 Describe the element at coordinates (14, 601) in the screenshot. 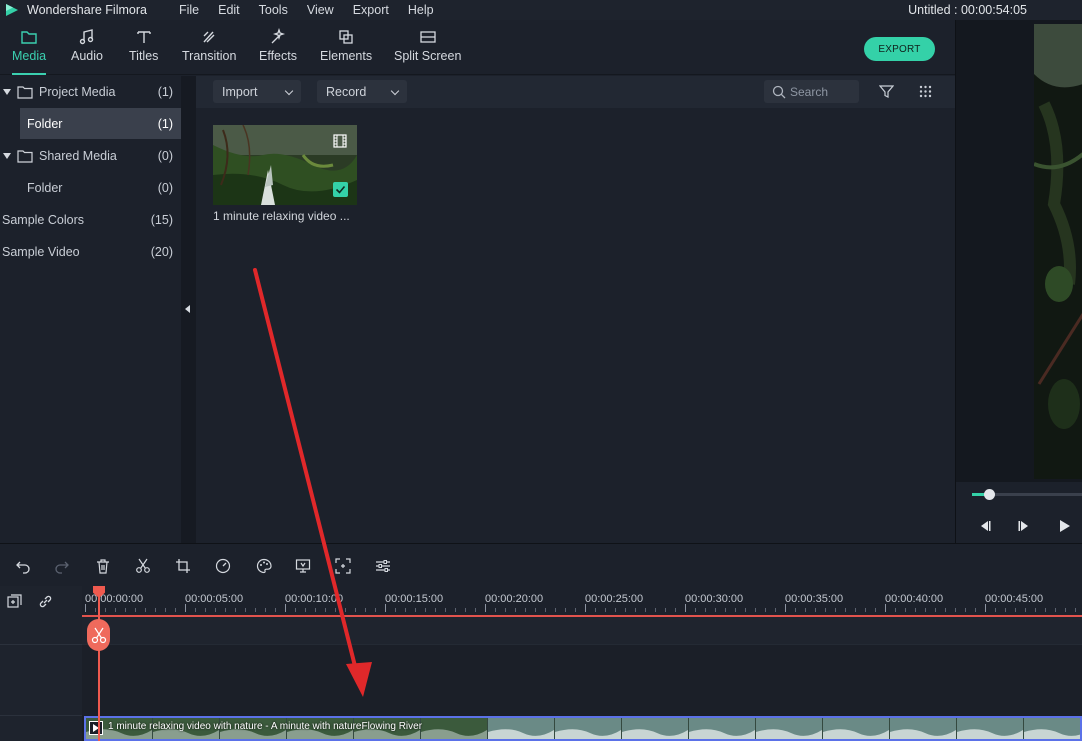

I see `add-track-icon` at that location.